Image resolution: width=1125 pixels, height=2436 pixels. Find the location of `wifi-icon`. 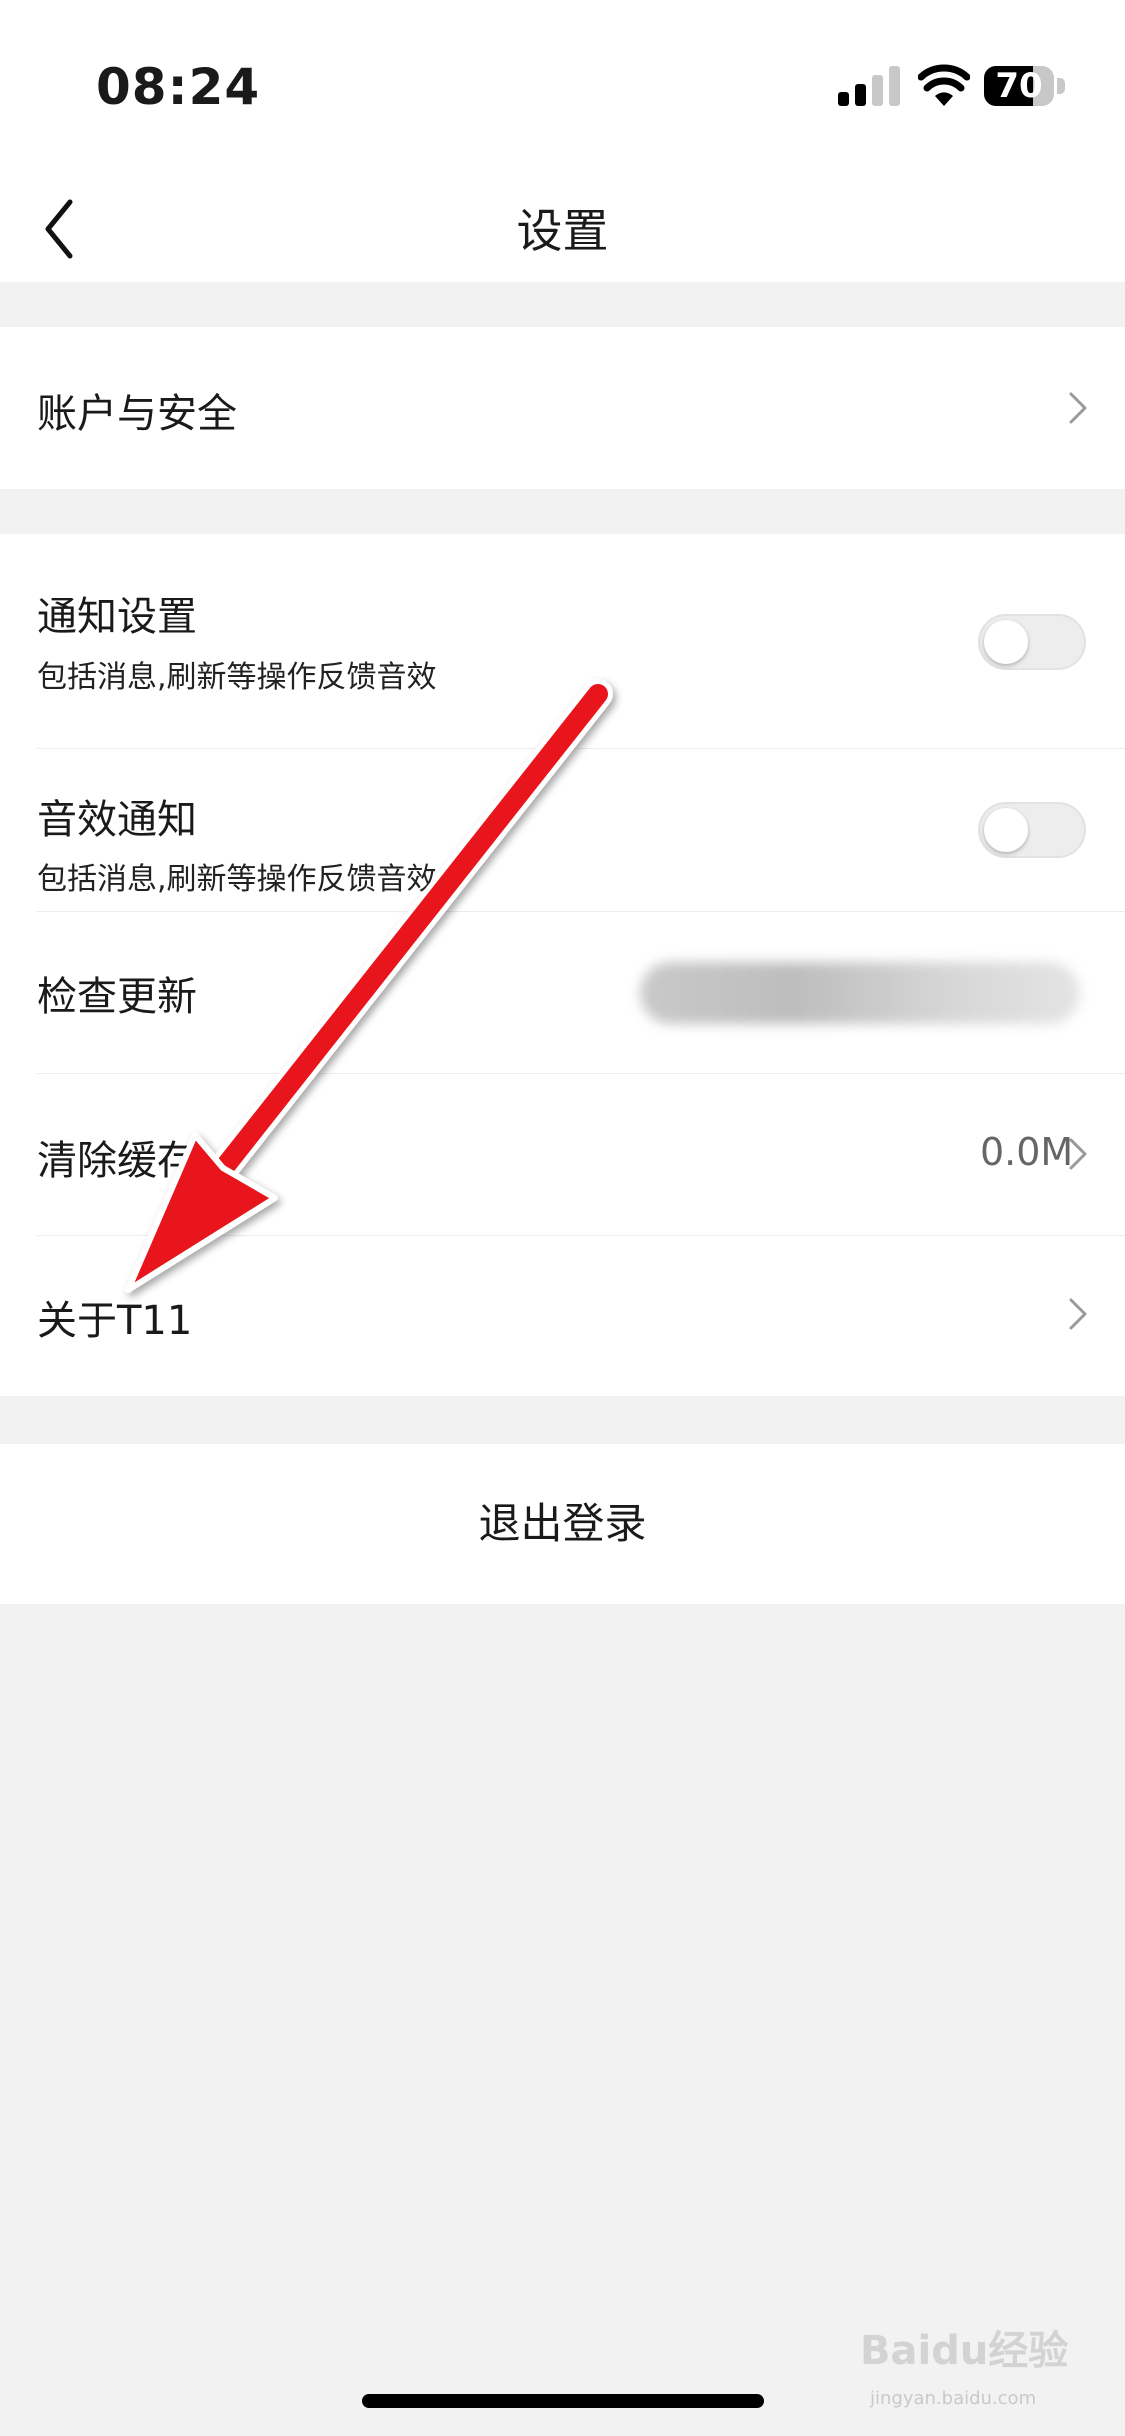

wifi-icon is located at coordinates (944, 85).